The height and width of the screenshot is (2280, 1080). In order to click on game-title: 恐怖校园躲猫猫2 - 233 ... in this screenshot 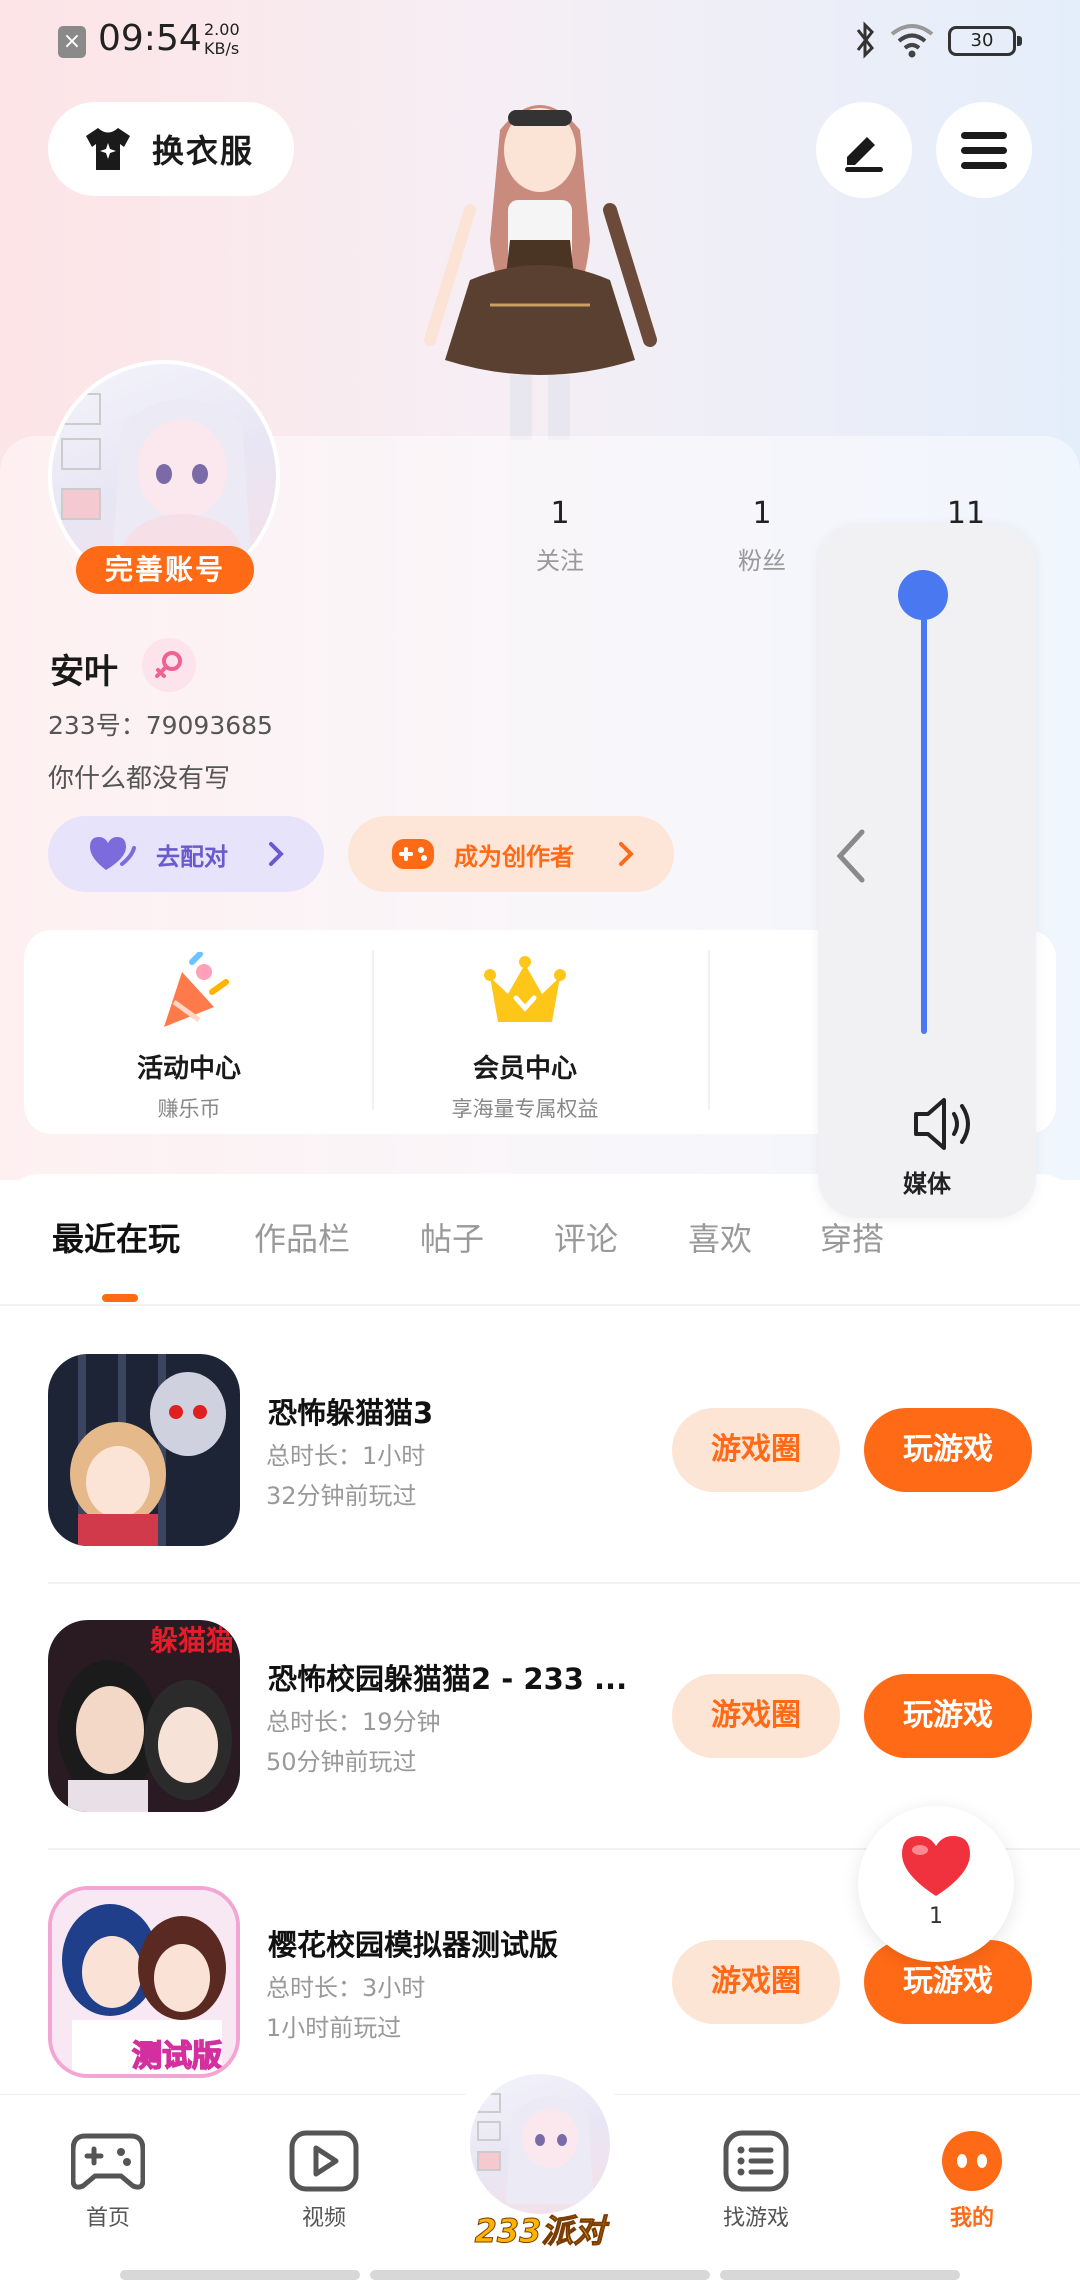, I will do `click(447, 1677)`.